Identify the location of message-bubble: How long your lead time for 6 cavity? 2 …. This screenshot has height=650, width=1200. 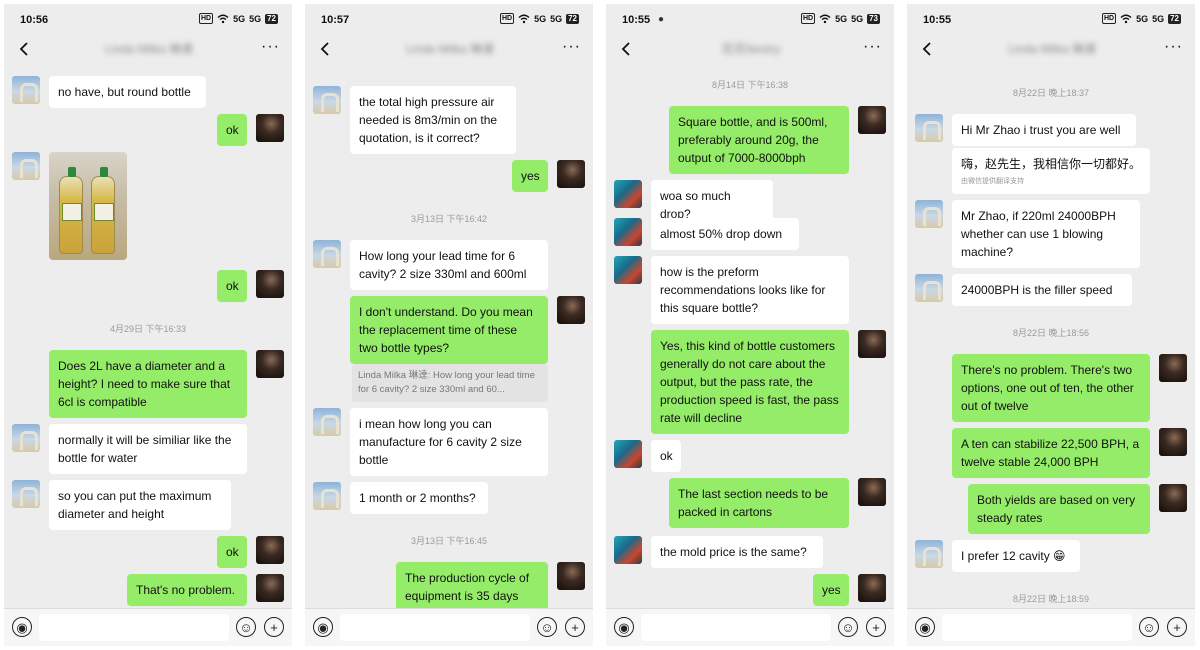
(449, 265).